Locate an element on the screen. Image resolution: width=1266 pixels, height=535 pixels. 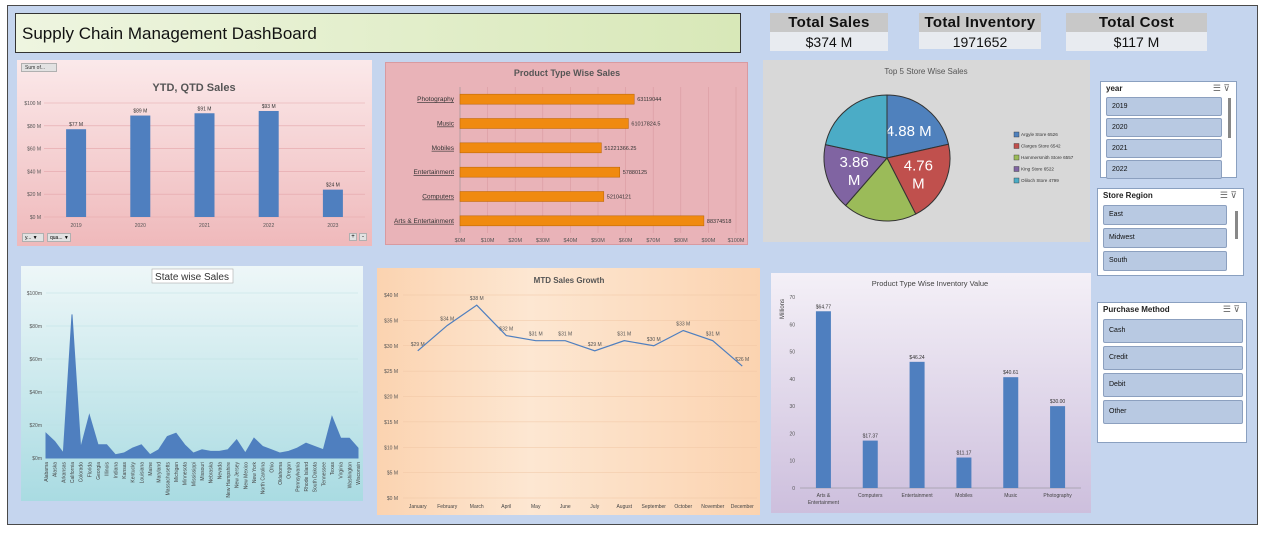
slicer-item-2022: 2022 is located at coordinates (1164, 169).